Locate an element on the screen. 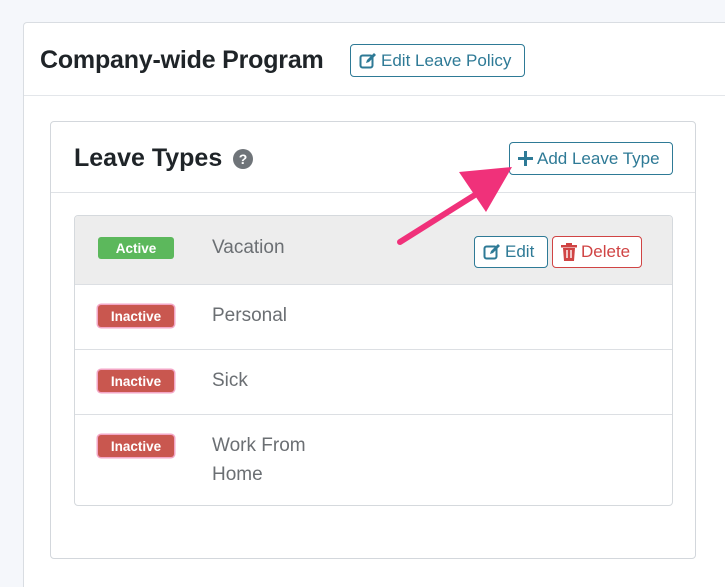  leave-type-name: Work From Home is located at coordinates (259, 460).